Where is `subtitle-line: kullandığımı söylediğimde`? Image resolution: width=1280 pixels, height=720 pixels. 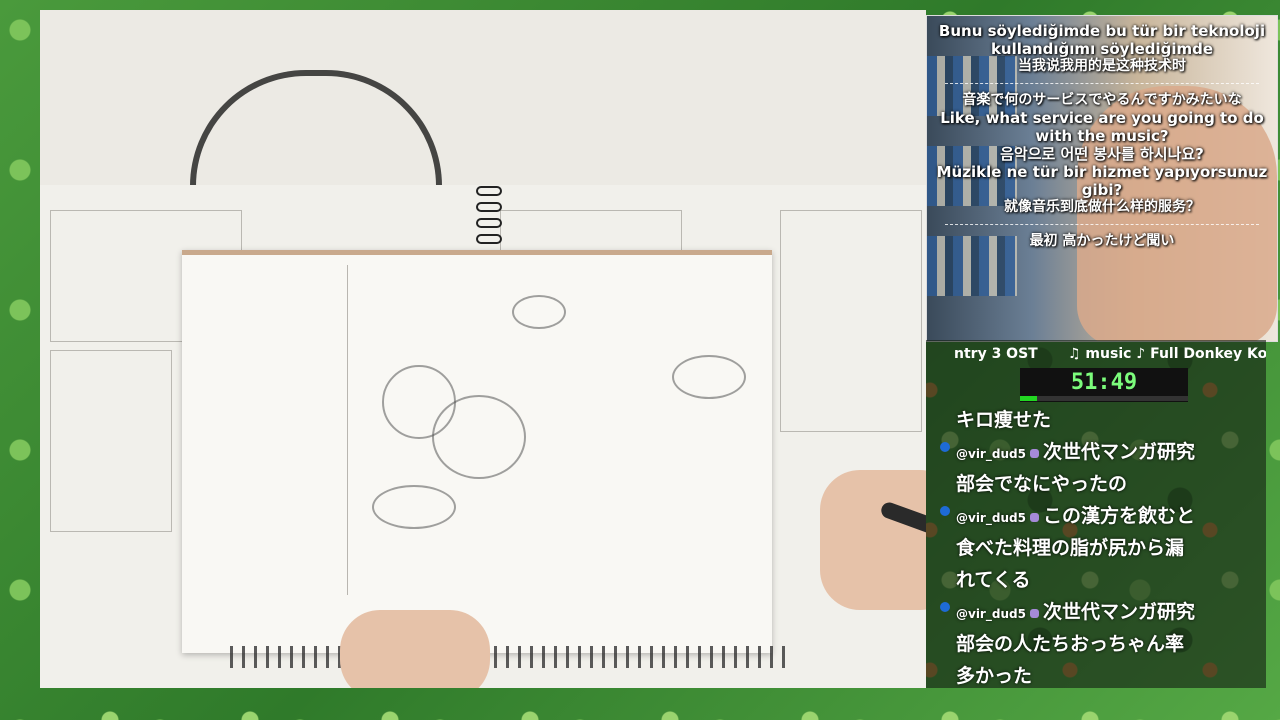 subtitle-line: kullandığımı söylediğimde is located at coordinates (1102, 49).